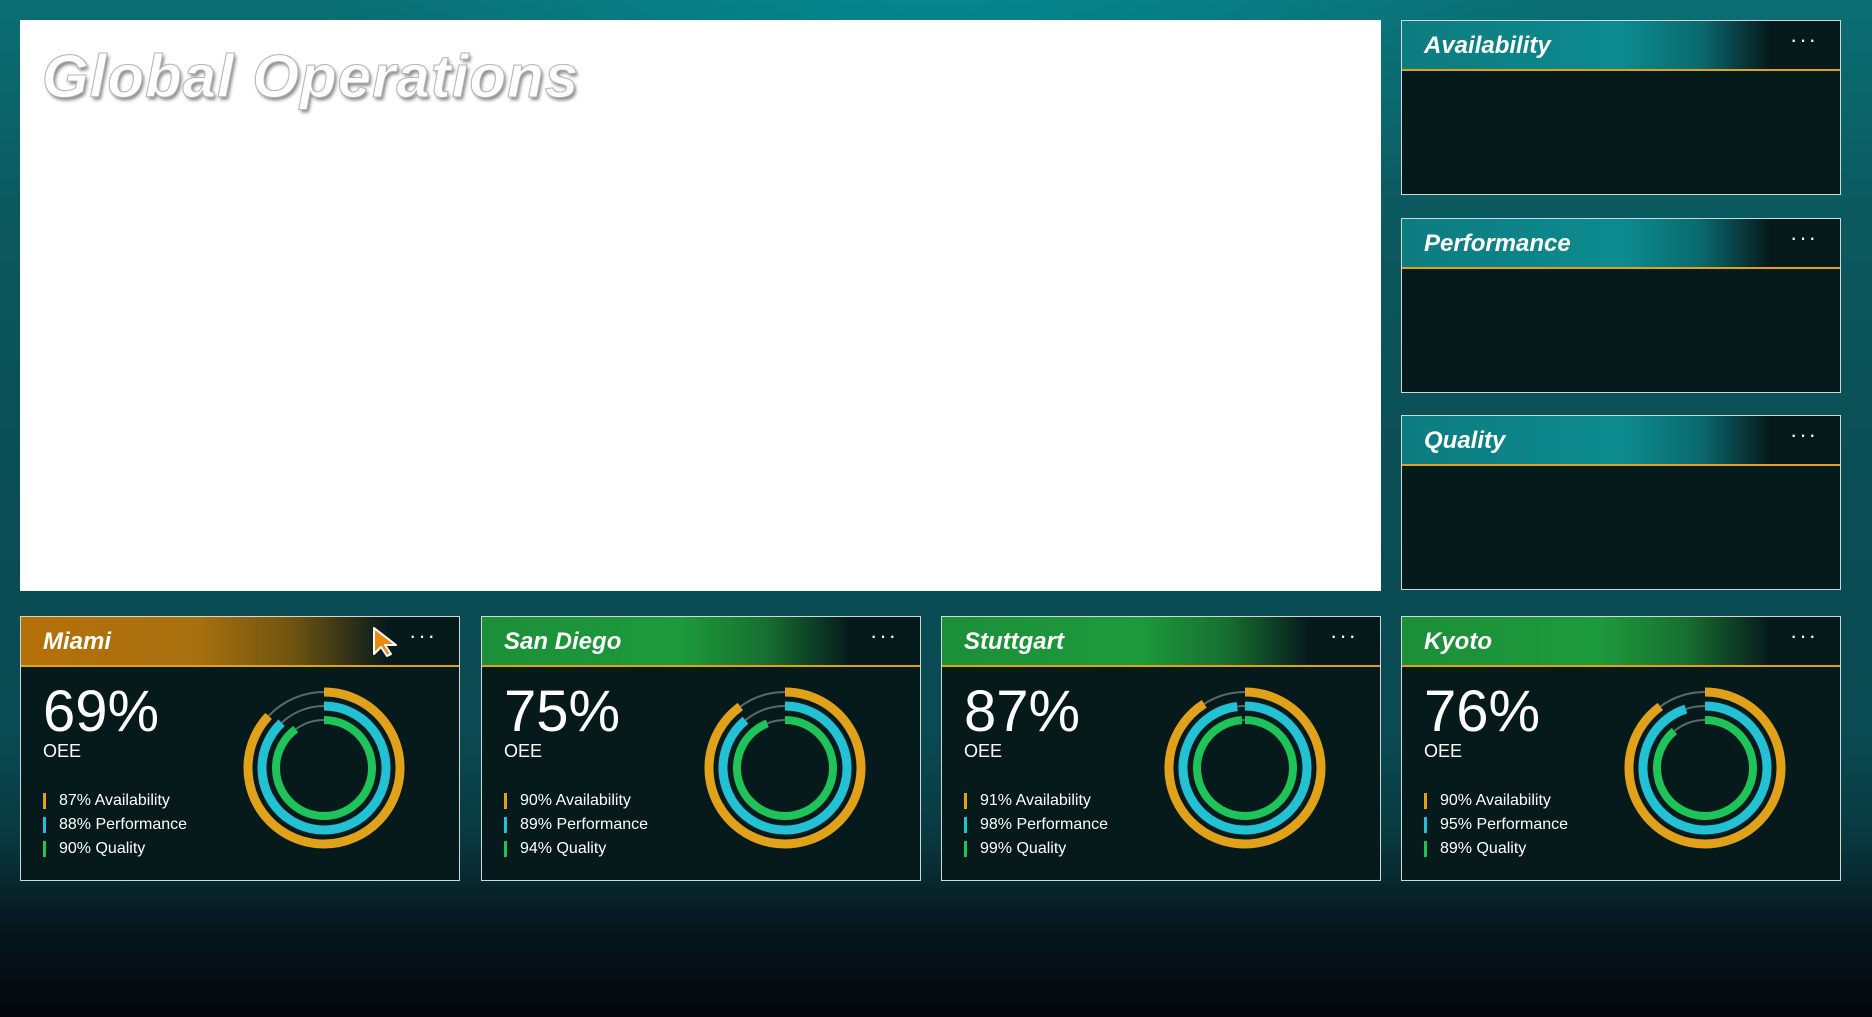 The width and height of the screenshot is (1872, 1017). What do you see at coordinates (584, 824) in the screenshot?
I see `metric-text: 89% Performance` at bounding box center [584, 824].